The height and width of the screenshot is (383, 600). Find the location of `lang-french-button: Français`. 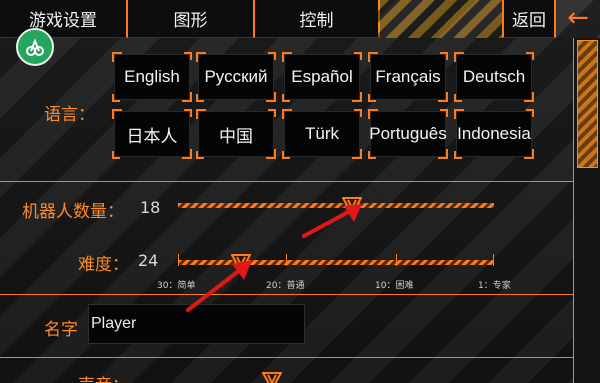

lang-french-button: Français is located at coordinates (408, 77).